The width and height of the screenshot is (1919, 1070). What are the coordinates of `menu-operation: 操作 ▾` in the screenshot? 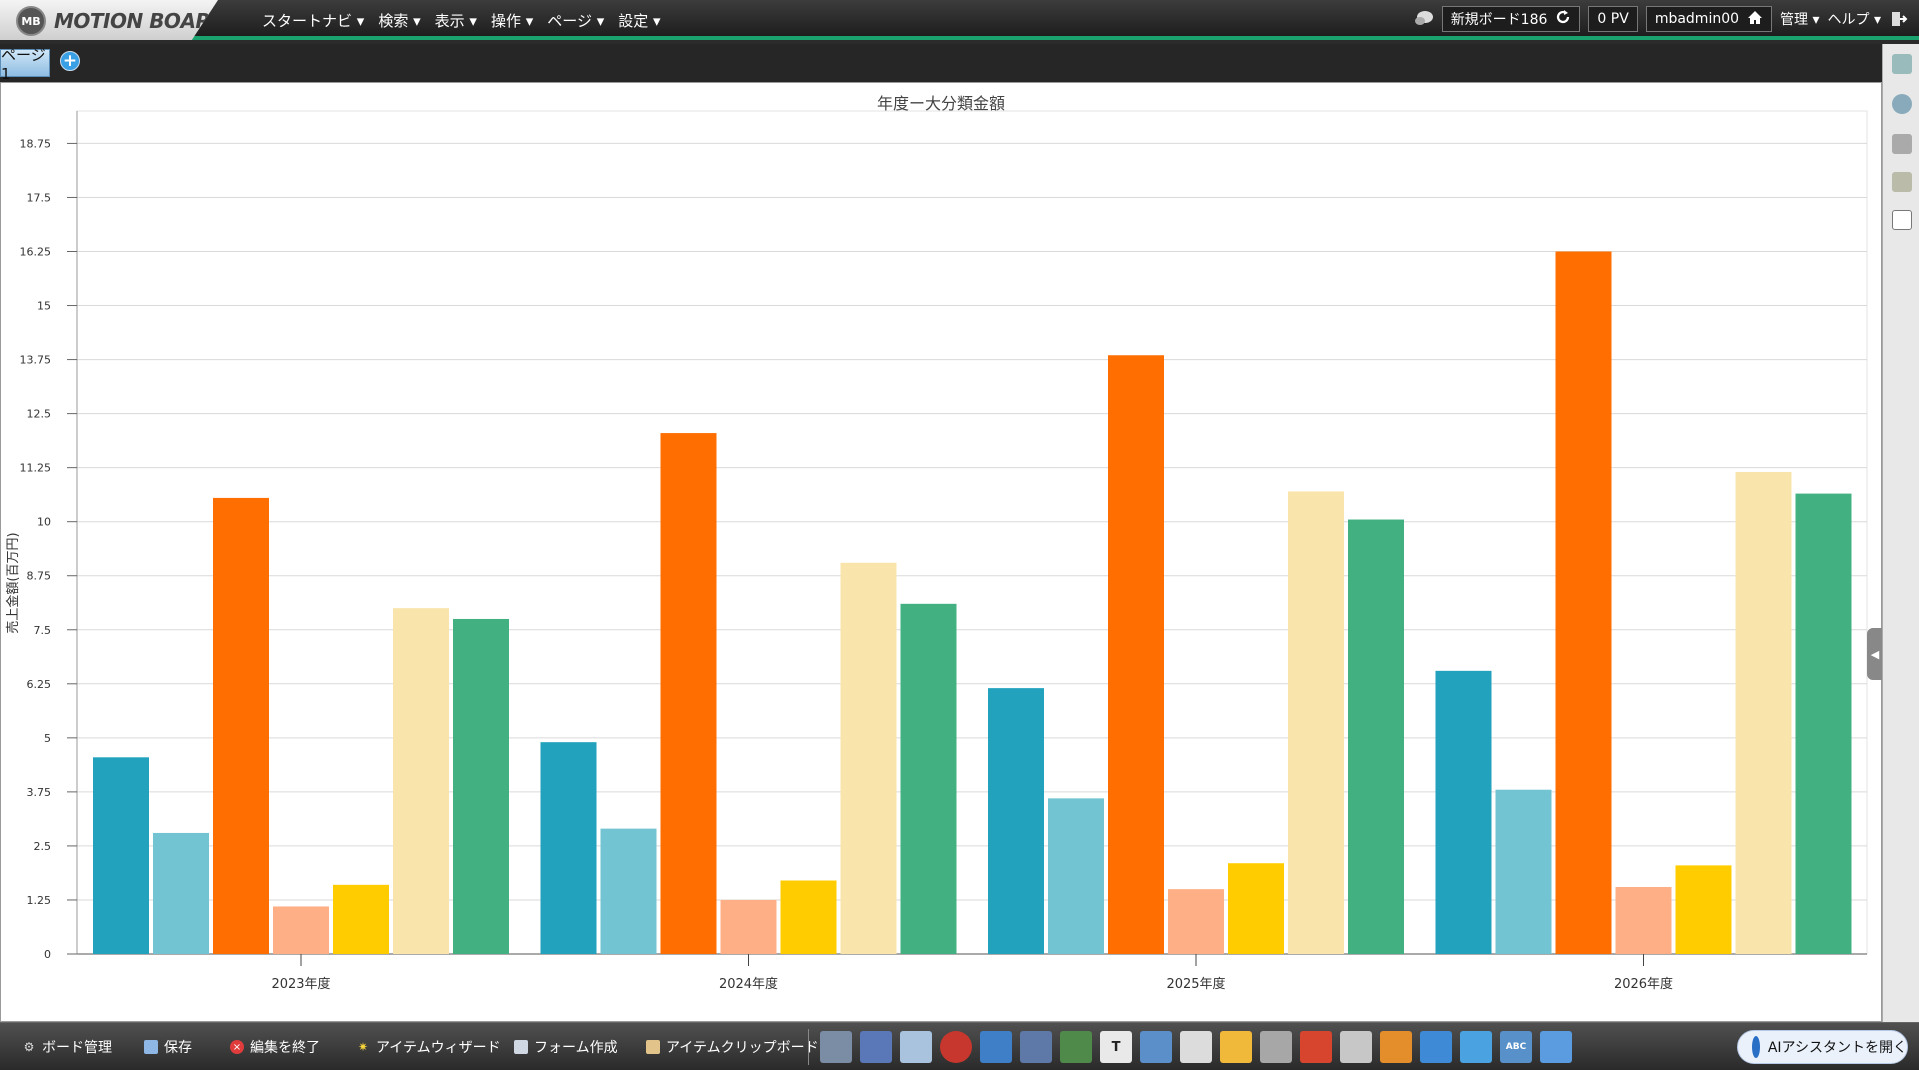 It's located at (512, 20).